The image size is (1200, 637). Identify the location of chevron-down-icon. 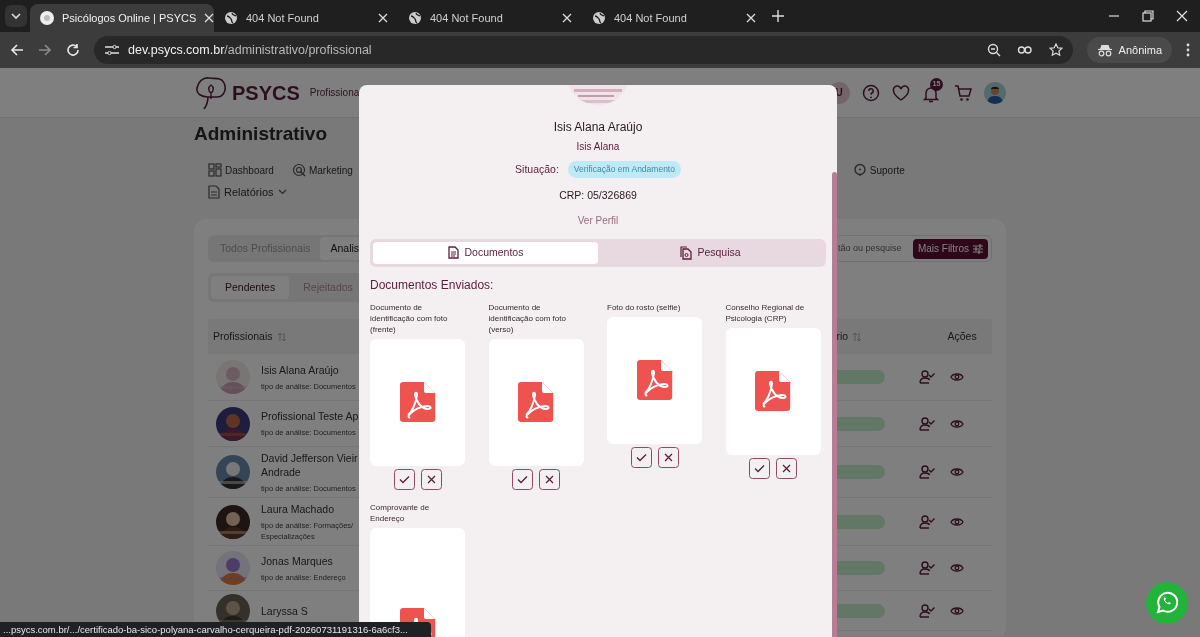
(282, 192).